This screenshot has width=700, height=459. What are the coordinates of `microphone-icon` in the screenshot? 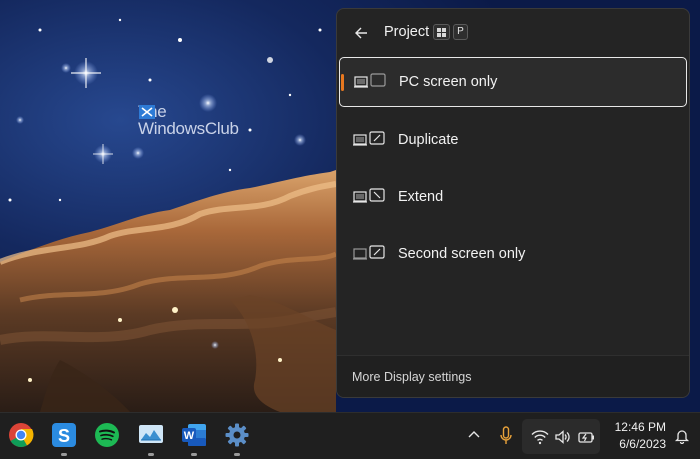 It's located at (506, 436).